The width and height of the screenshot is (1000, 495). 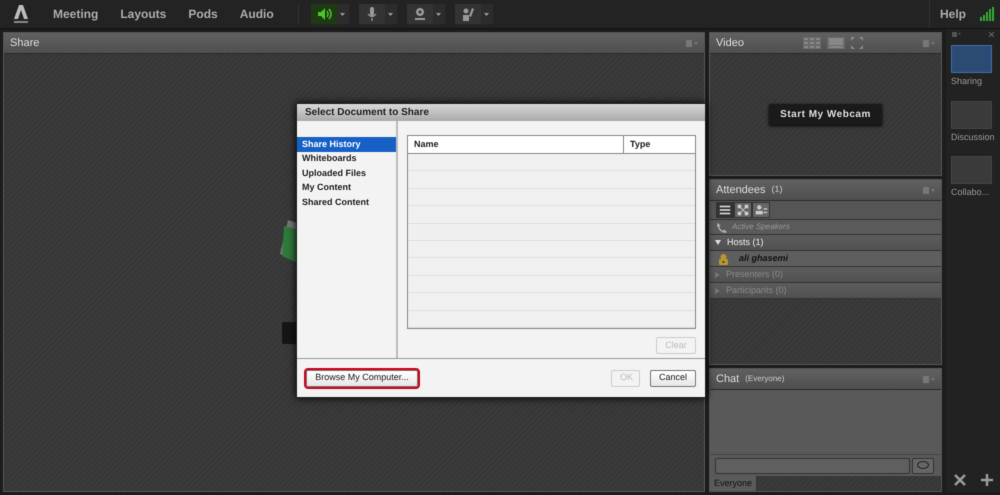 What do you see at coordinates (953, 14) in the screenshot?
I see `help-menu: Help` at bounding box center [953, 14].